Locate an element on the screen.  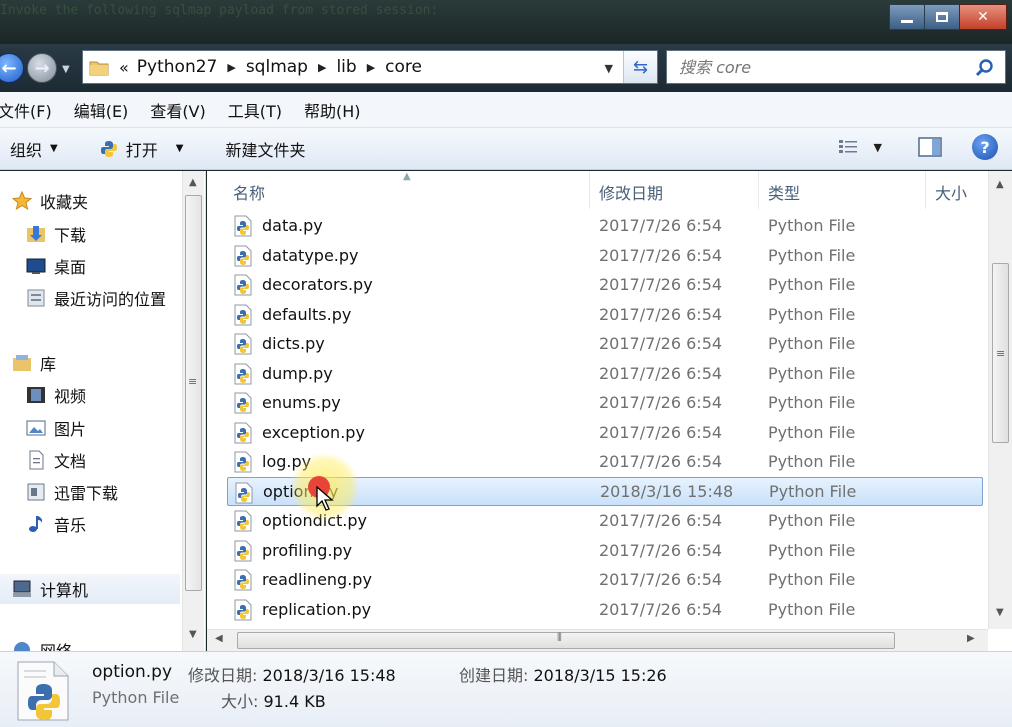
computer-icon is located at coordinates (22, 588).